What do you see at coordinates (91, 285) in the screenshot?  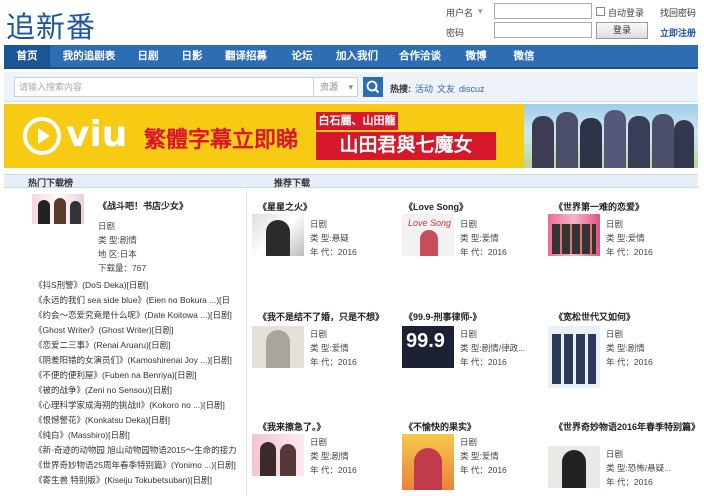 I see `download-list-item: 《抖S刑警》(DoS Deka)[日剧]` at bounding box center [91, 285].